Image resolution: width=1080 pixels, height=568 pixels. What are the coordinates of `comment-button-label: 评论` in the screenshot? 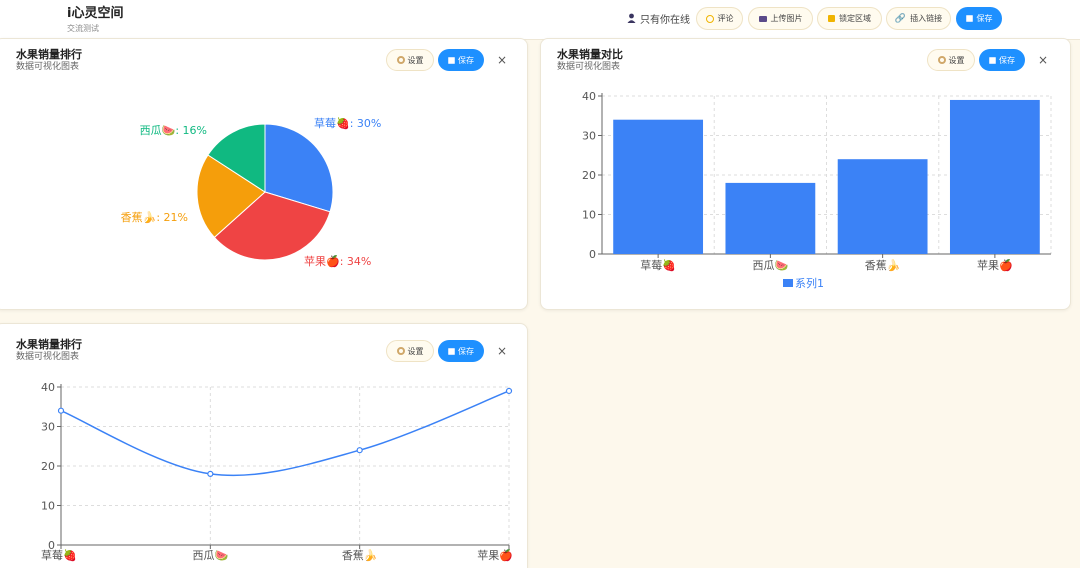 It's located at (725, 18).